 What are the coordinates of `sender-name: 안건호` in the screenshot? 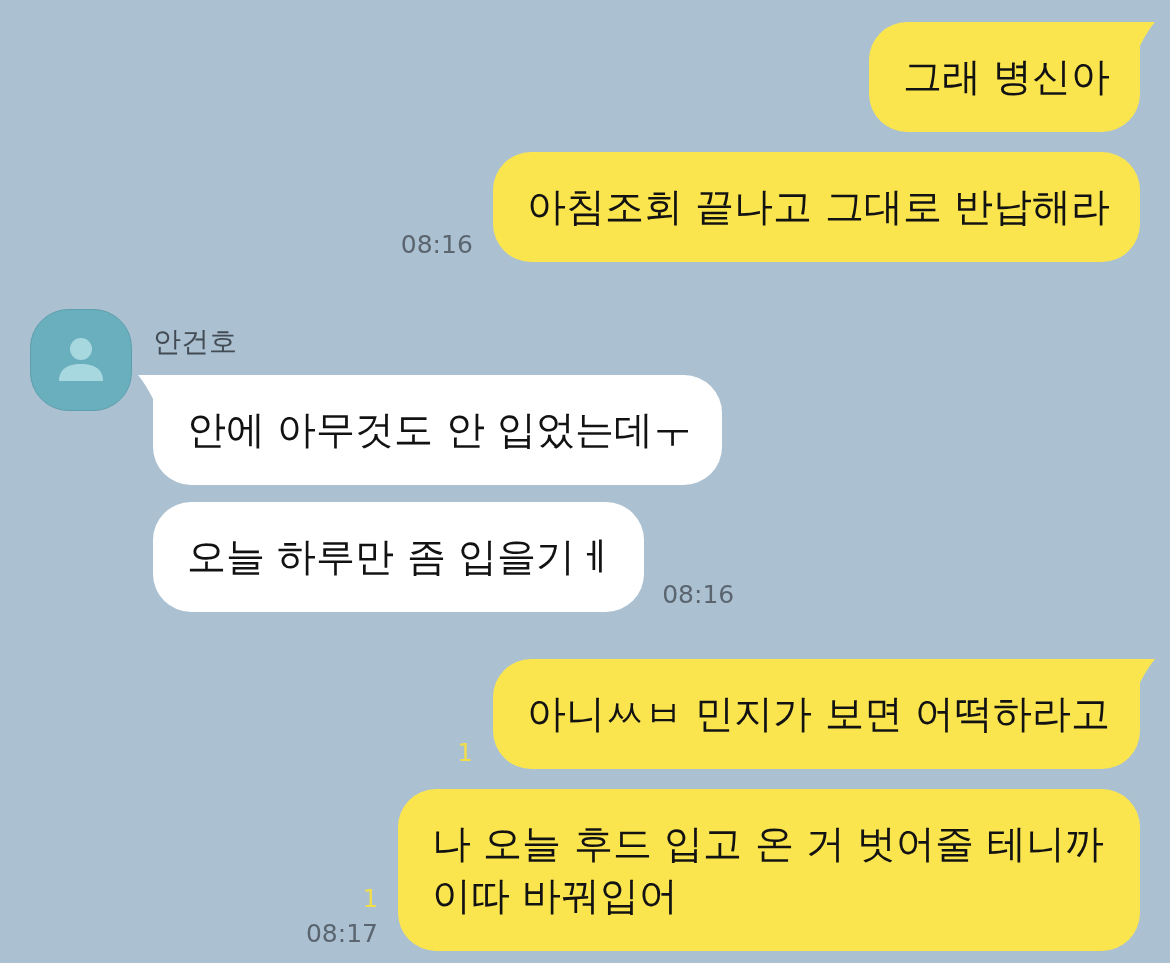 It's located at (195, 342).